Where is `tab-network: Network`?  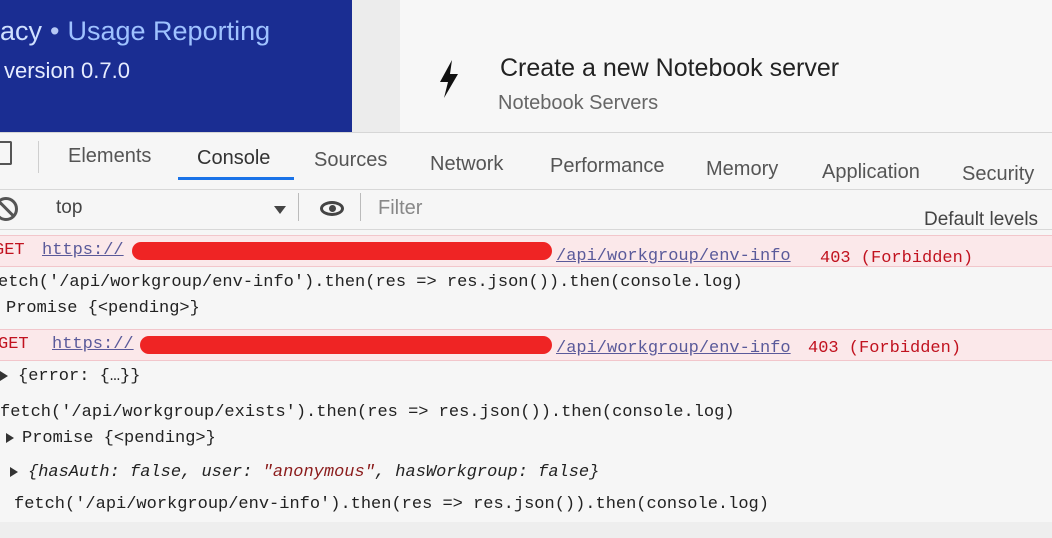 tab-network: Network is located at coordinates (466, 164).